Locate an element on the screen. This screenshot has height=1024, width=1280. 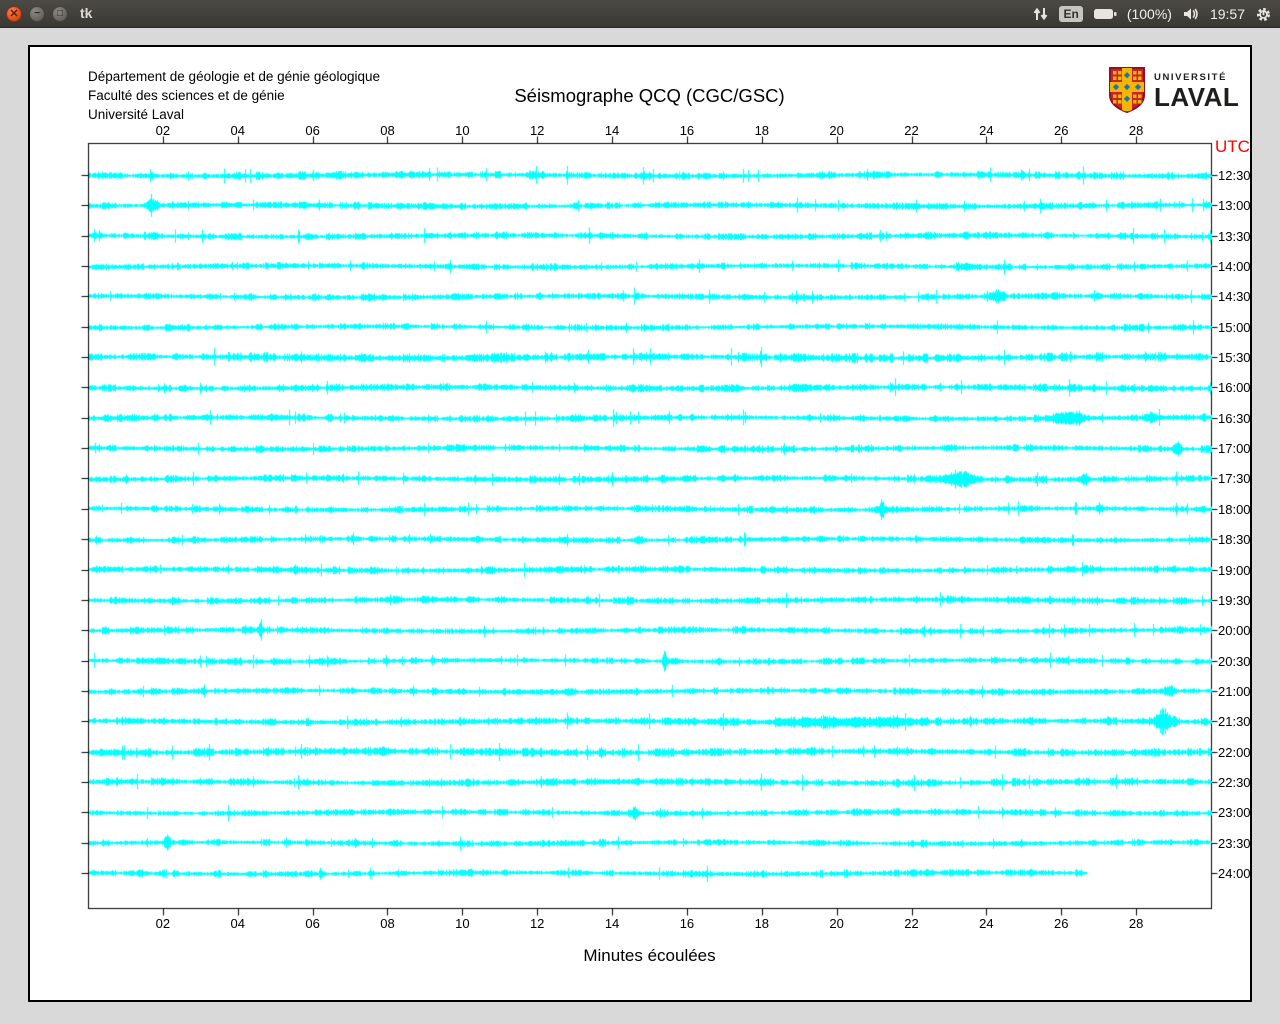
utc-row-label: 22:00 is located at coordinates (1234, 752).